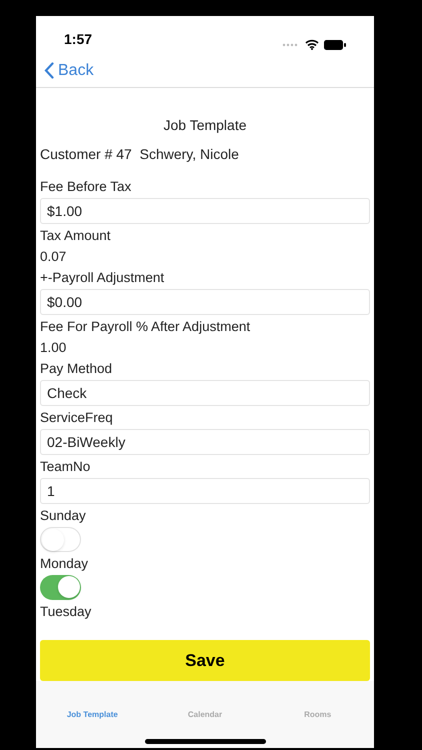  I want to click on field-value: 1.00, so click(53, 348).